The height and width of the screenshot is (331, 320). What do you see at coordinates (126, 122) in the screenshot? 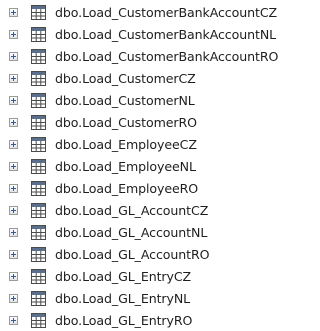
I see `tree-node-label: dbo.Load_CustomerRO` at bounding box center [126, 122].